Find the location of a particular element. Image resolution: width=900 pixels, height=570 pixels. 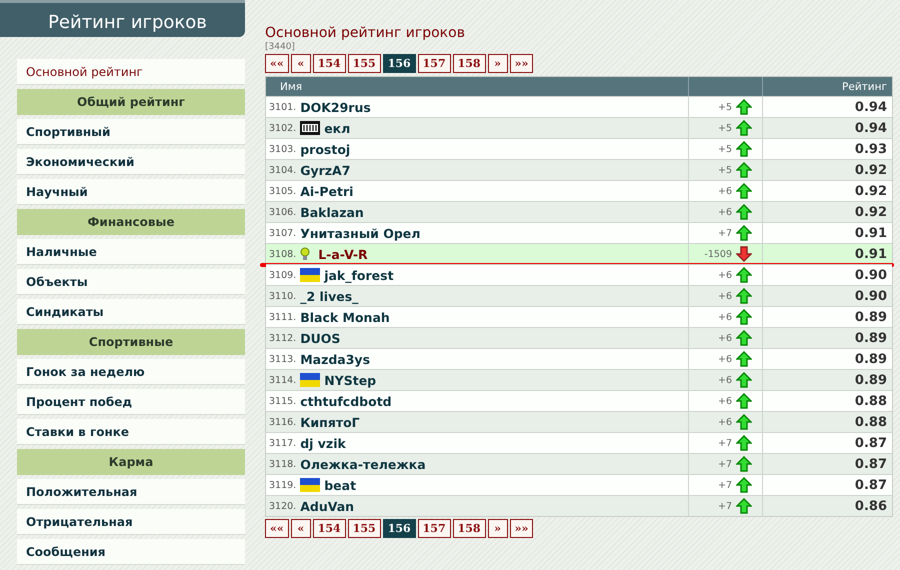

player-name: L-a-V-R is located at coordinates (343, 254).